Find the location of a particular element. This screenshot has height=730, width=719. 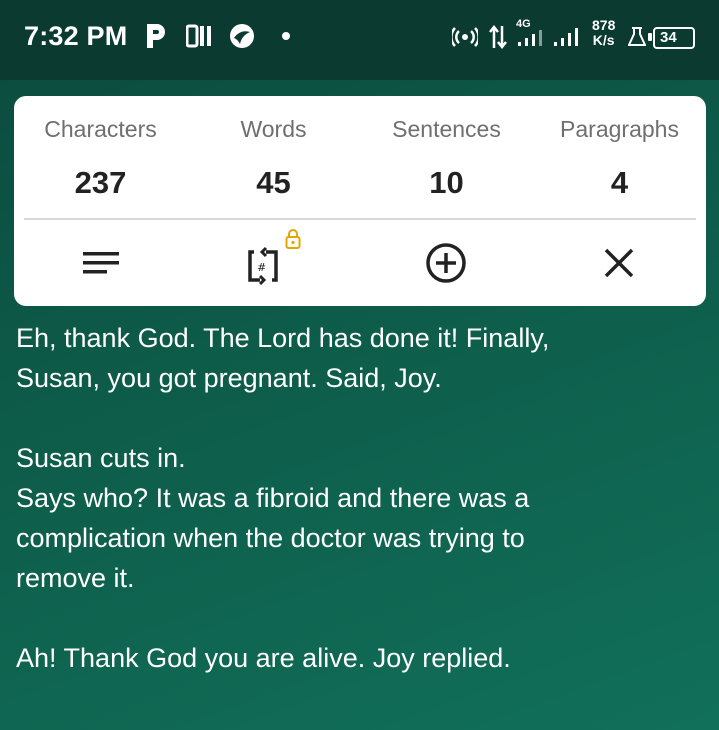

status-time: 7:32 PM is located at coordinates (76, 36).